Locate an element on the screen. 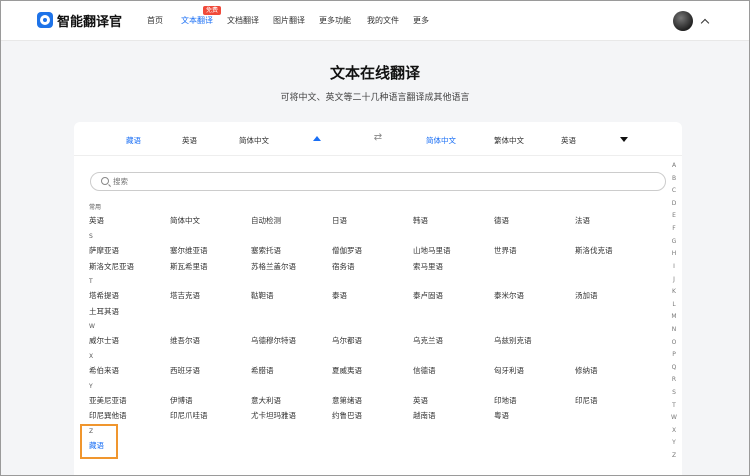 This screenshot has width=750, height=476. lang-item: 土耳其语 is located at coordinates (104, 311).